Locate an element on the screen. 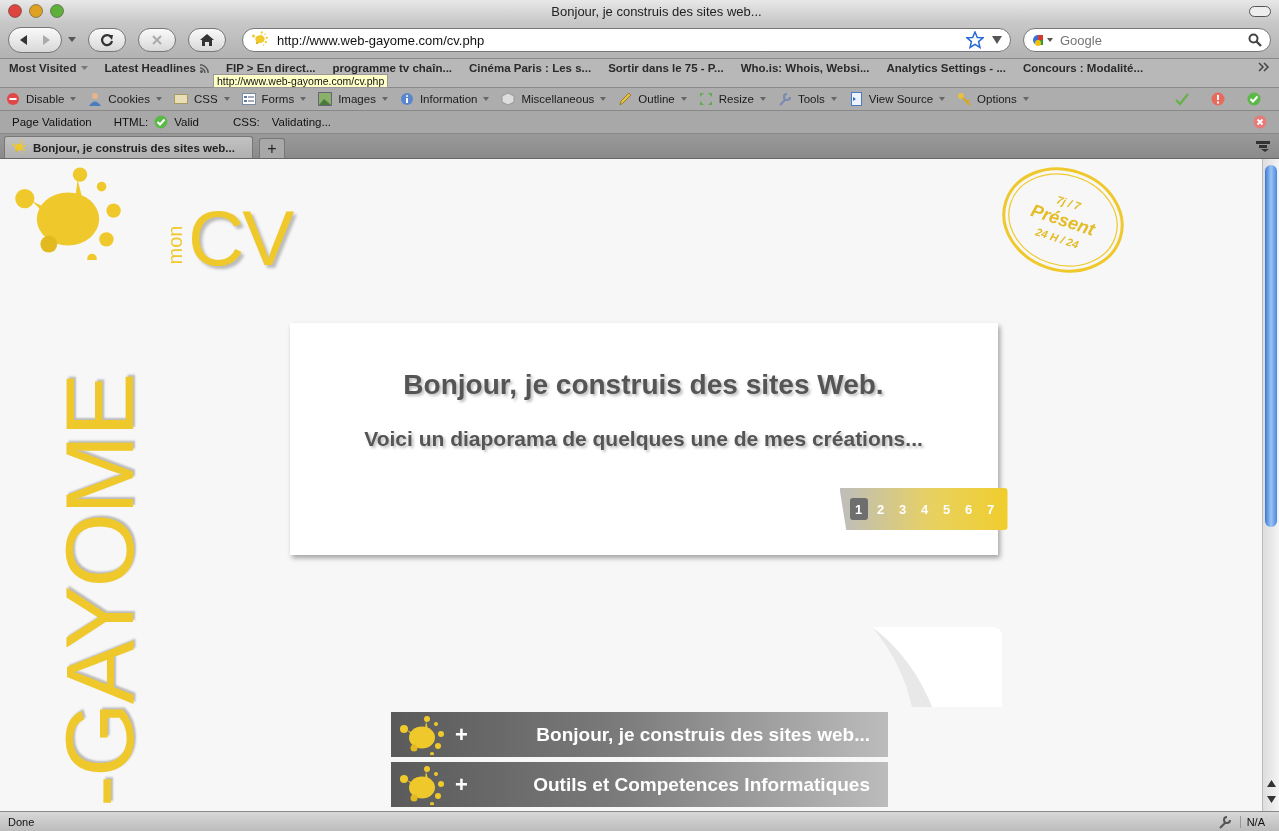  warning-icon is located at coordinates (1218, 99).